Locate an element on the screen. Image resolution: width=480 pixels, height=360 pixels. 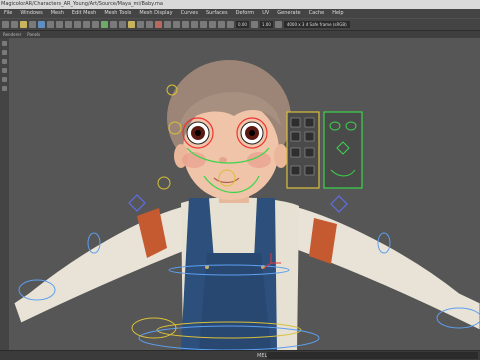
menu-generate: Generate is located at coordinates (288, 13).